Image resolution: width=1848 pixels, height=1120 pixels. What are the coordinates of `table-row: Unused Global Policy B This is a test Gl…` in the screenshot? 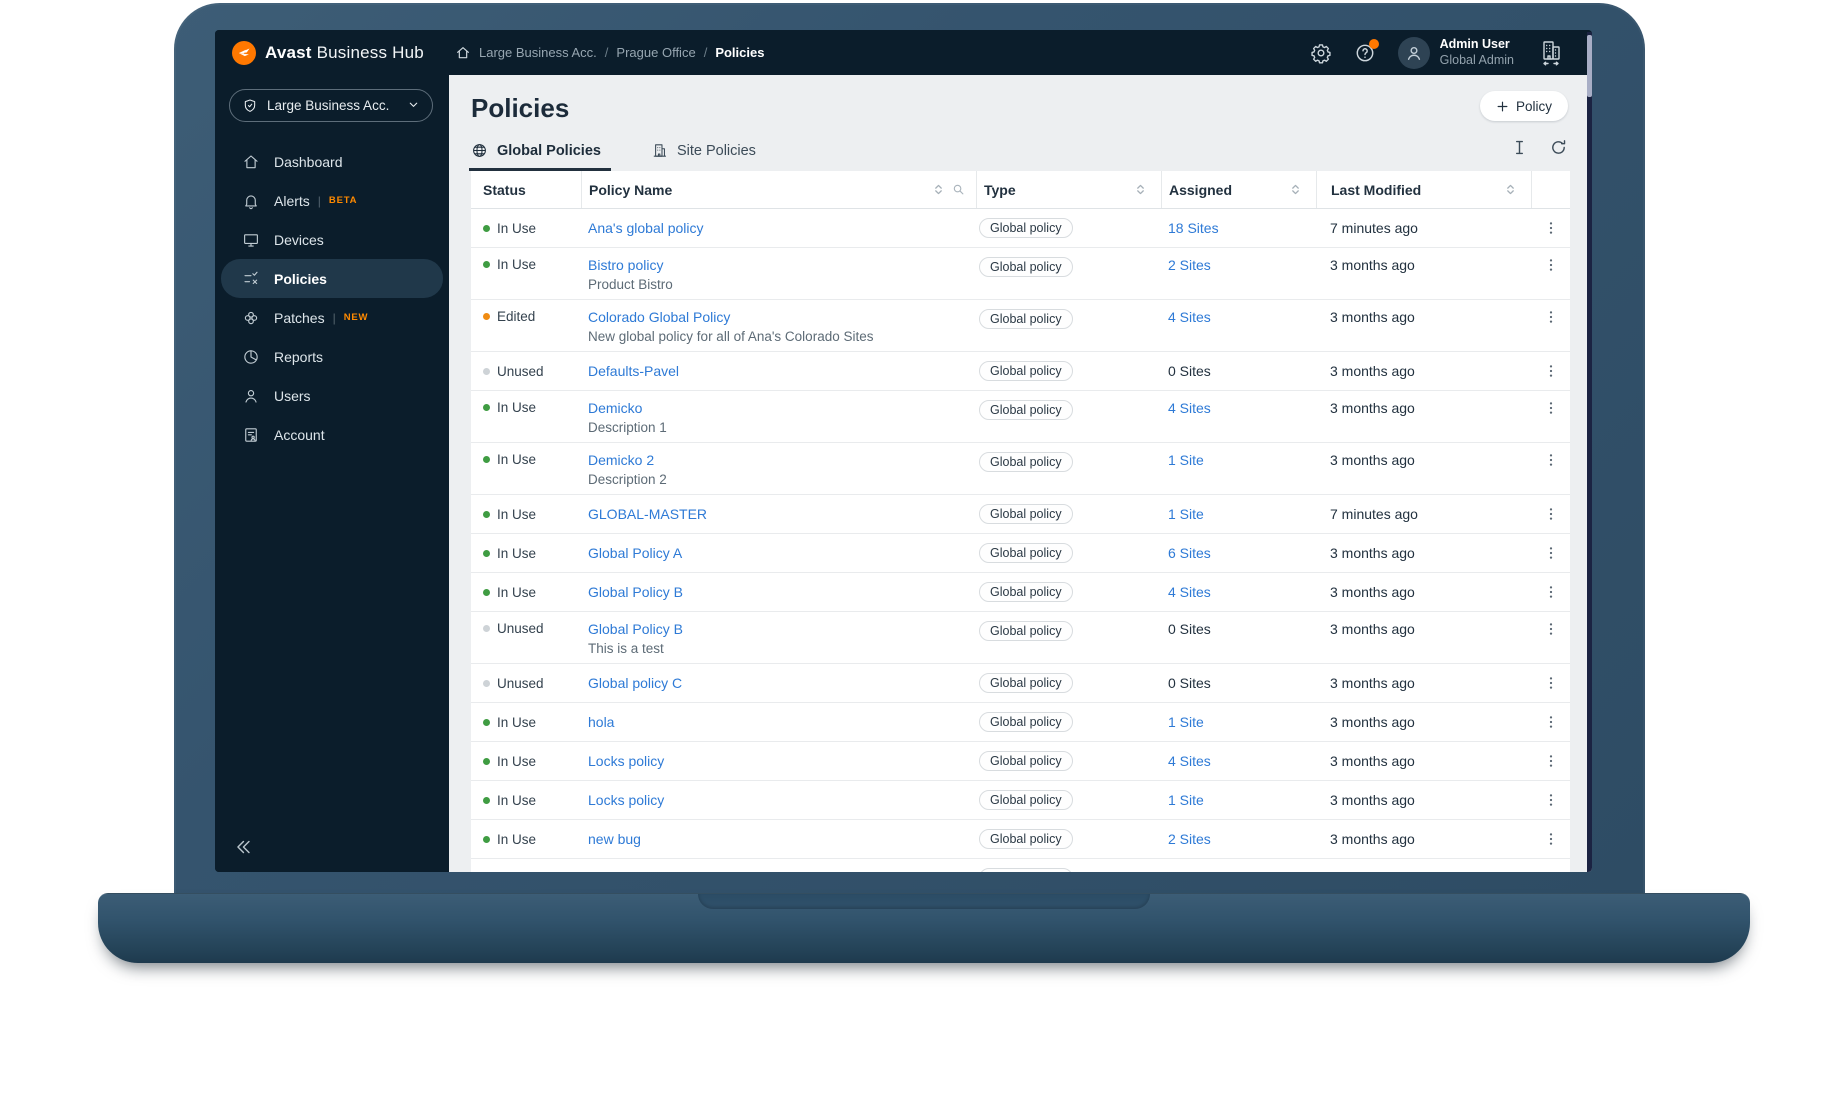 It's located at (1020, 638).